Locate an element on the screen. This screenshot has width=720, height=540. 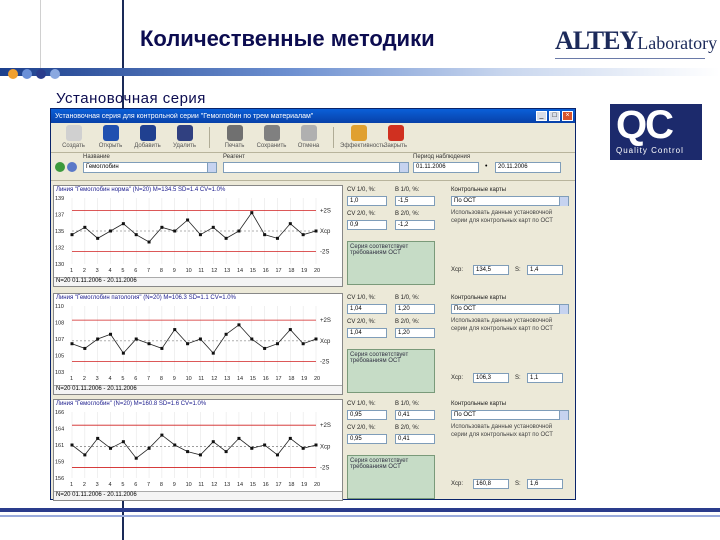
period-to-field: 20.11.2006 is located at coordinates (528, 167).